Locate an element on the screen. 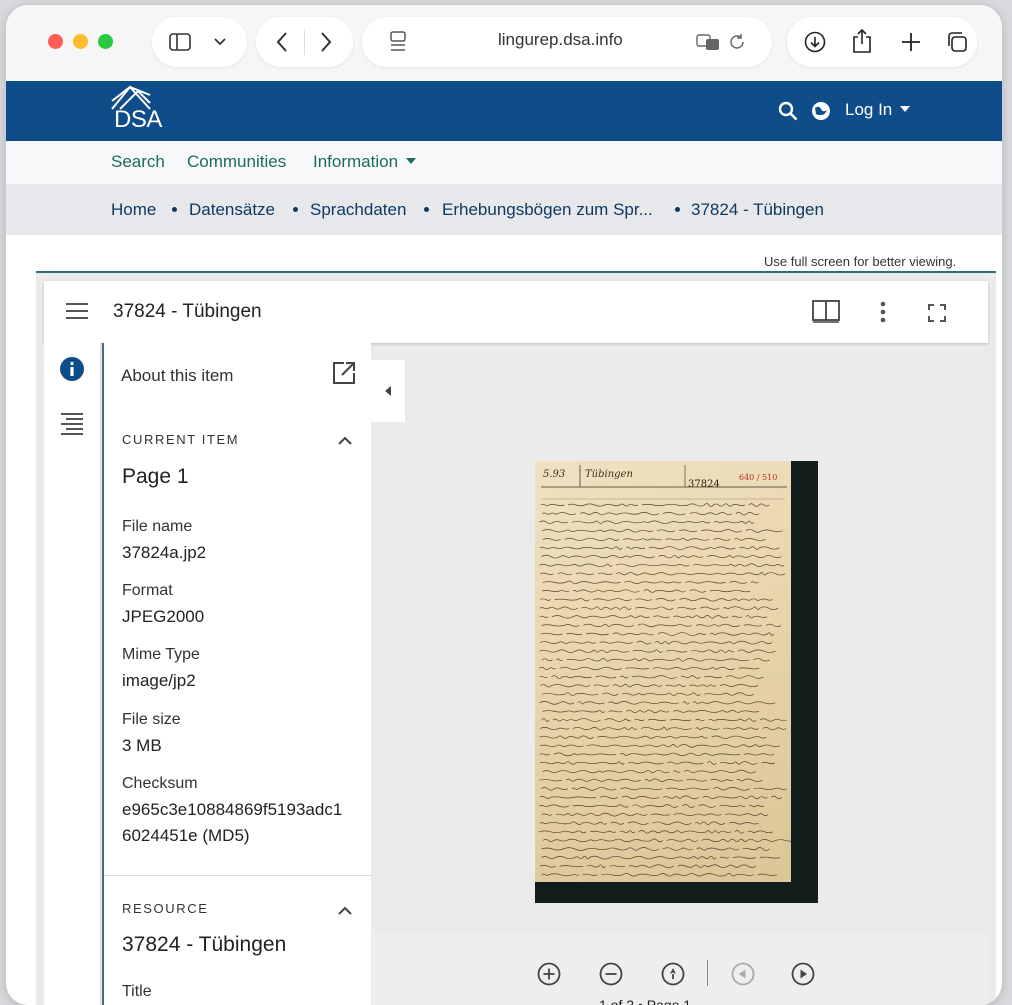  next-page-icon is located at coordinates (803, 974).